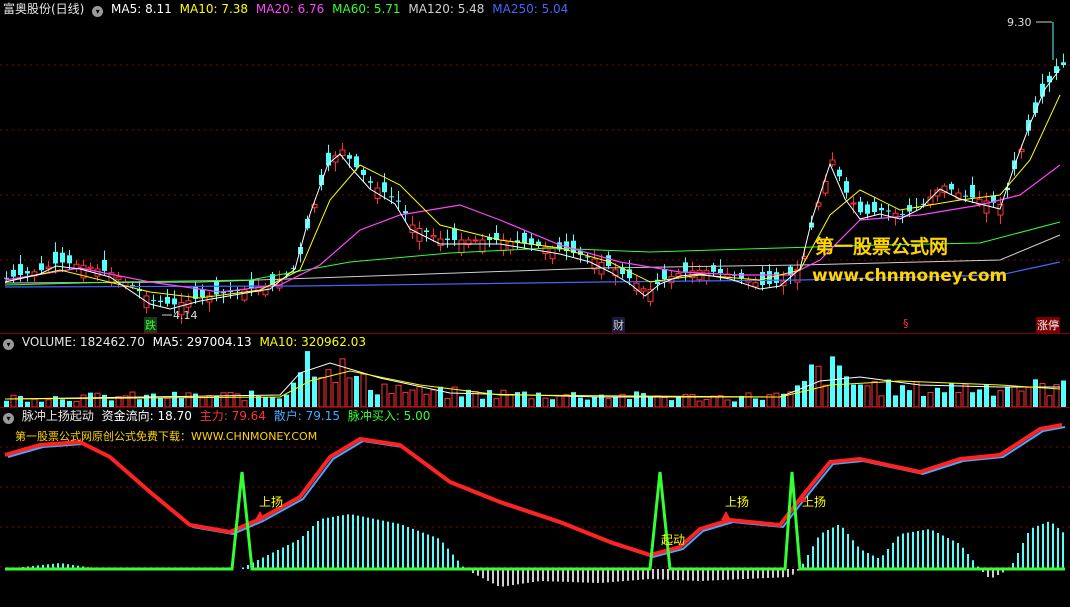  I want to click on event-marker-section: §, so click(906, 323).